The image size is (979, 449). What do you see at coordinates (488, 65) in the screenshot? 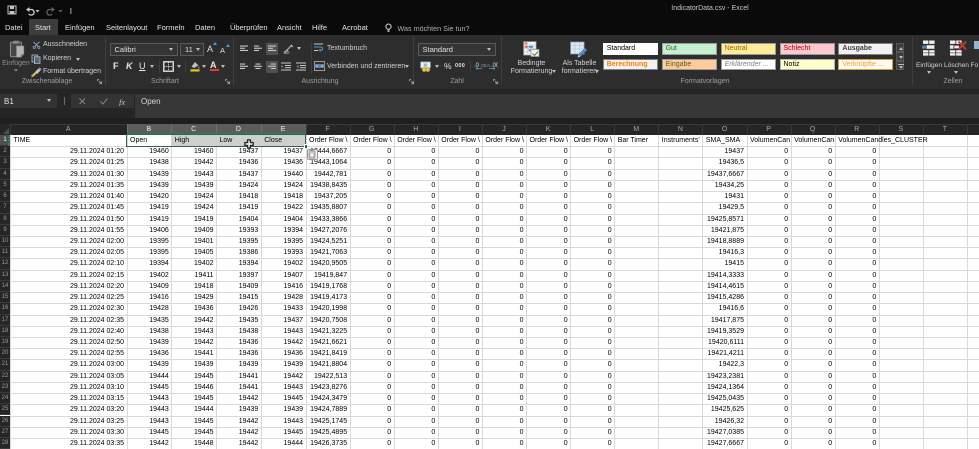
I see `svg-text: .0` at bounding box center [488, 65].